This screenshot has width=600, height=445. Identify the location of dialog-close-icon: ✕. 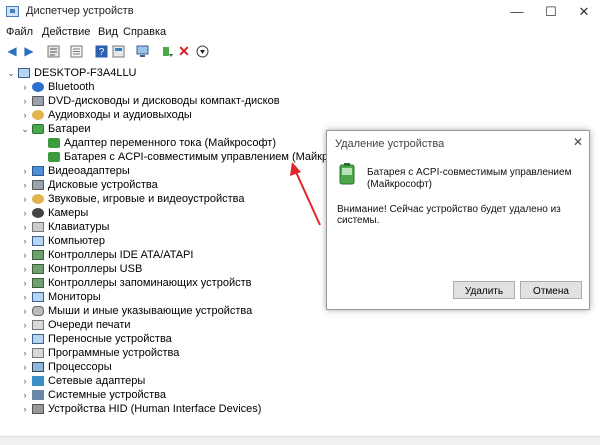
(578, 142).